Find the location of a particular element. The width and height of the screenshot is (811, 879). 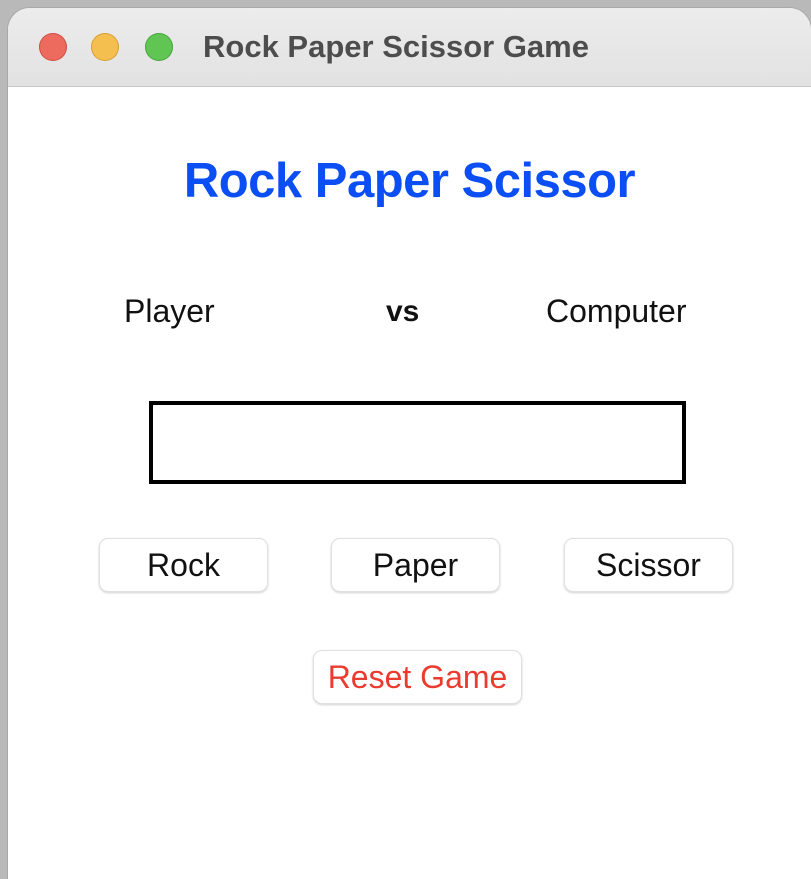

zoom-window-button is located at coordinates (159, 47).